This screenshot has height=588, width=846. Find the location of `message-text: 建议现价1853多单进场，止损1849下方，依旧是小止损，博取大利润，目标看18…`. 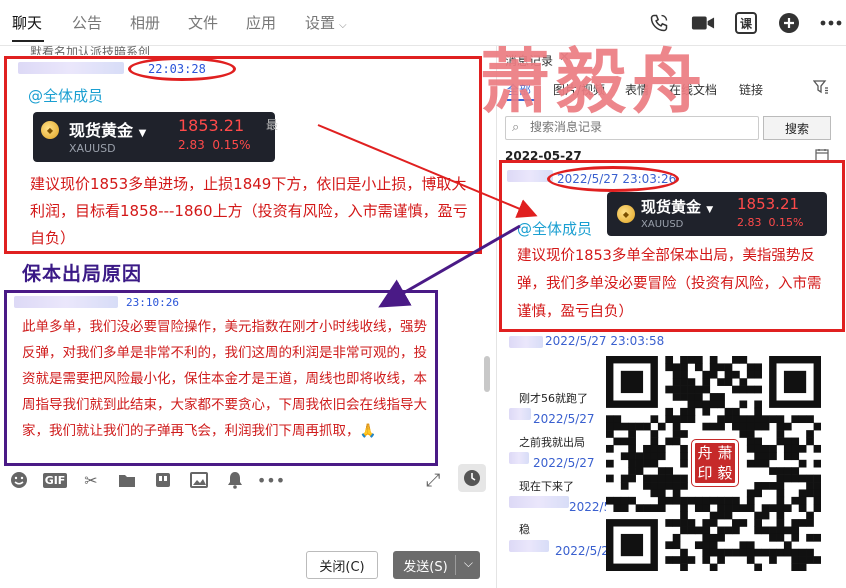

message-text: 建议现价1853多单进场，止损1849下方，依旧是小止损，博取大利润，目标看18… is located at coordinates (249, 211).